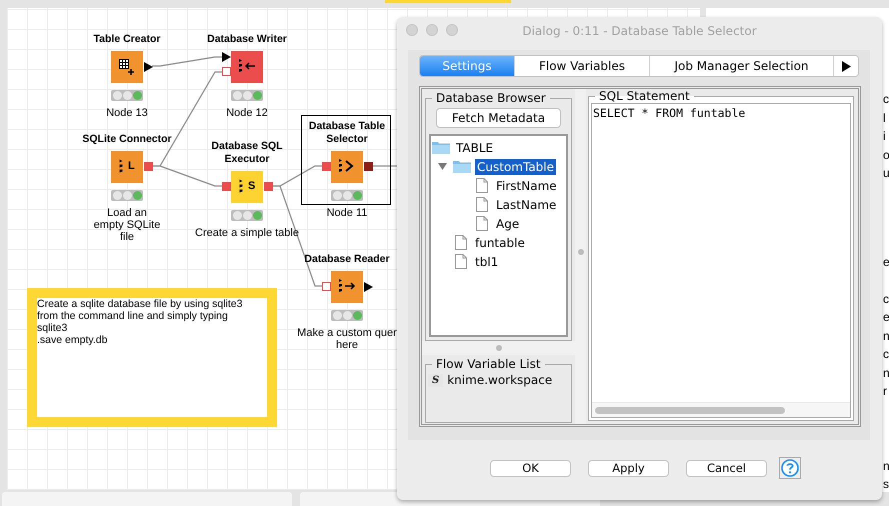 Image resolution: width=889 pixels, height=506 pixels. I want to click on group-title: Database Browser, so click(491, 98).